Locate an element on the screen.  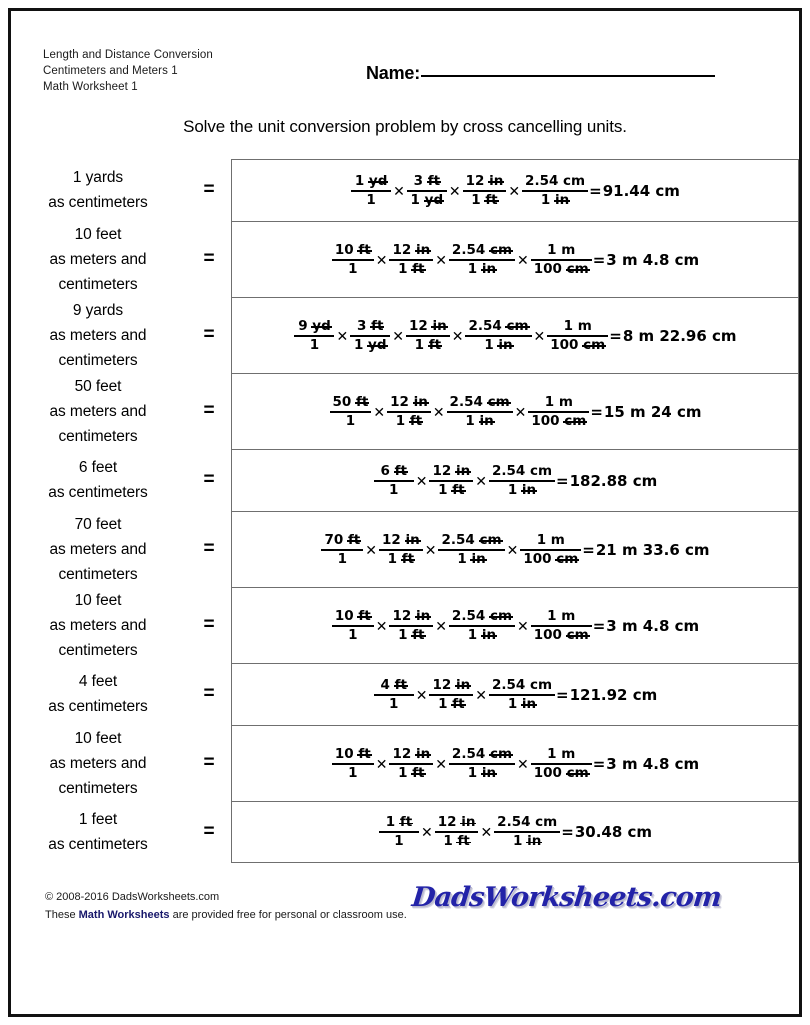
prompt-line: 4 feet is located at coordinates (98, 681).